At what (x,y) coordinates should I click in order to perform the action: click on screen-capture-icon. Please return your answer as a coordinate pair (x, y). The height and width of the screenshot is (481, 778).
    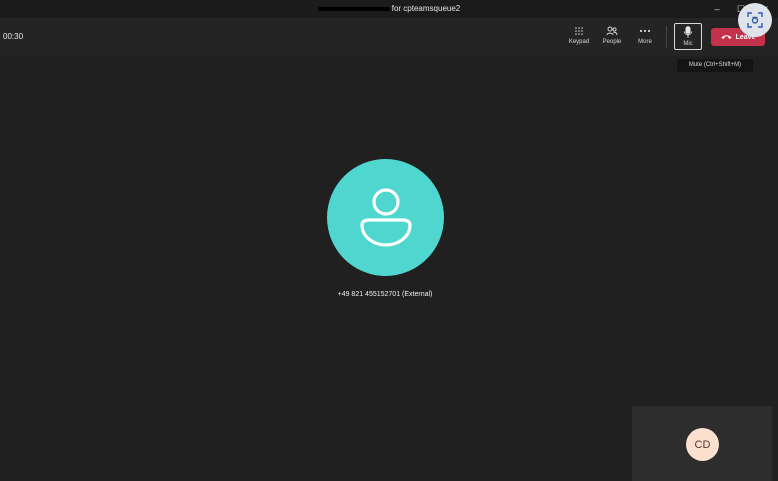
    Looking at the image, I should click on (755, 20).